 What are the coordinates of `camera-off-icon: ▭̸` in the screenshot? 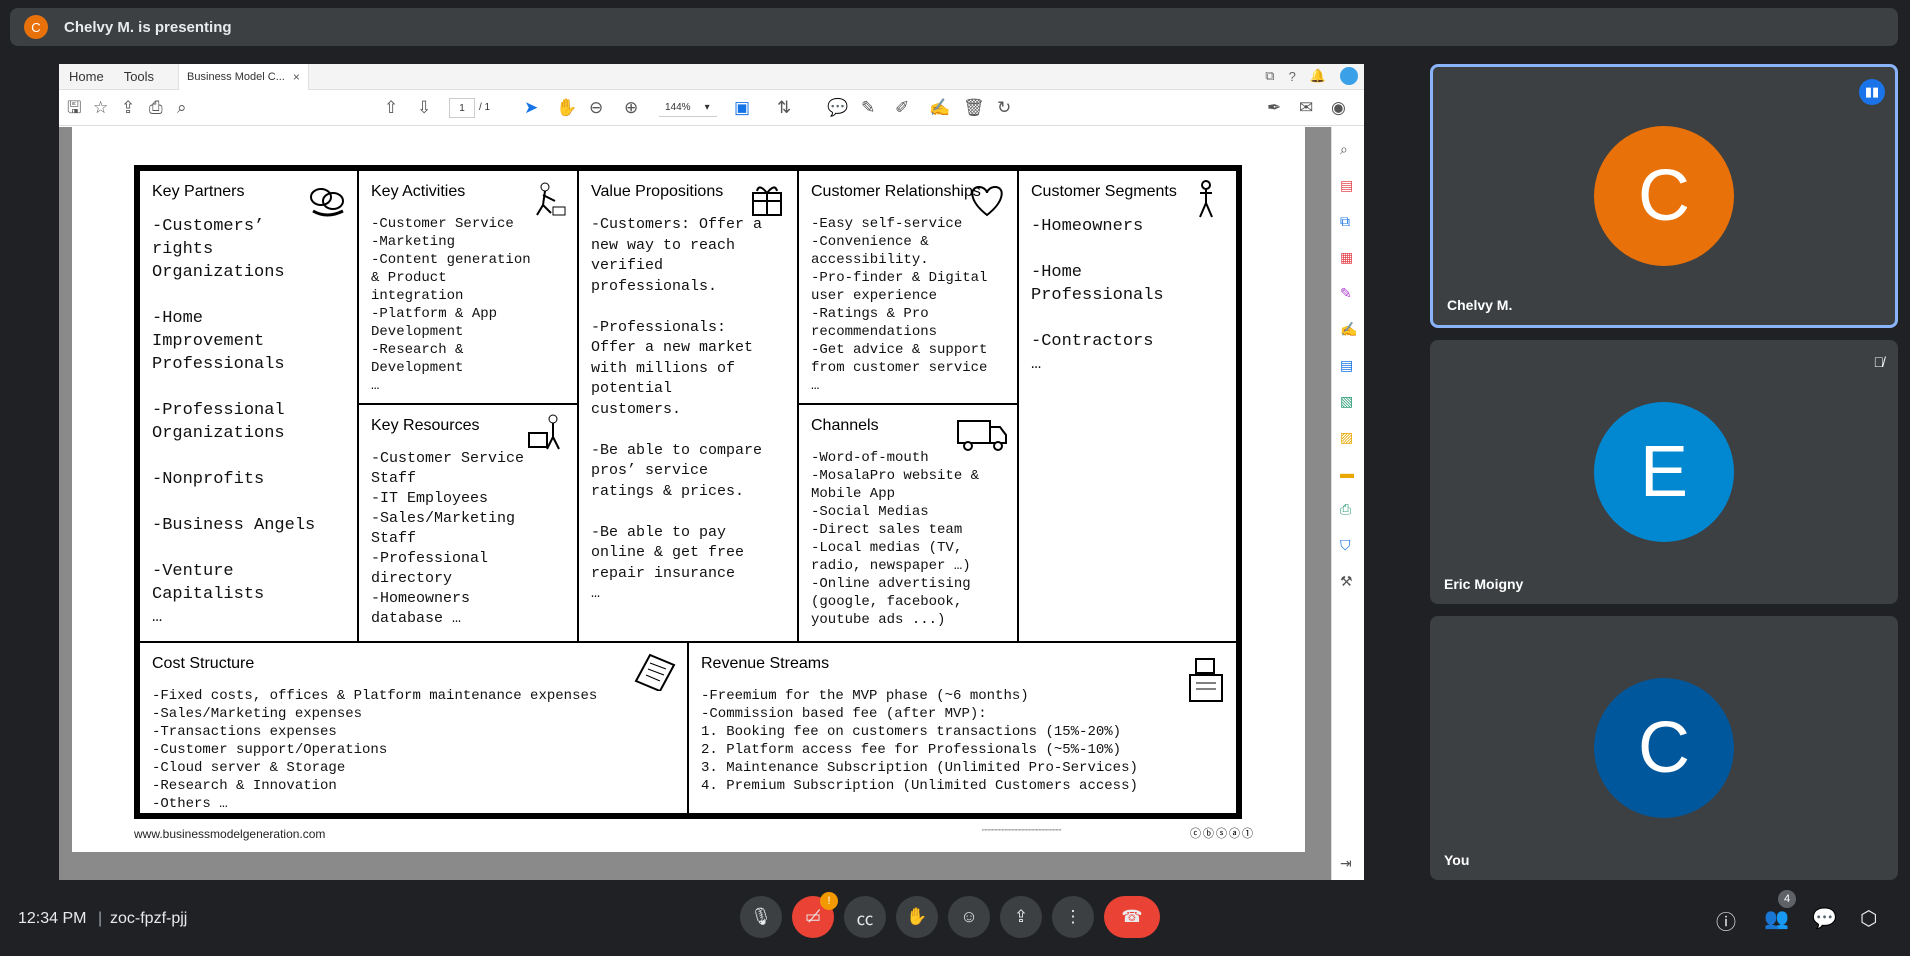 It's located at (813, 916).